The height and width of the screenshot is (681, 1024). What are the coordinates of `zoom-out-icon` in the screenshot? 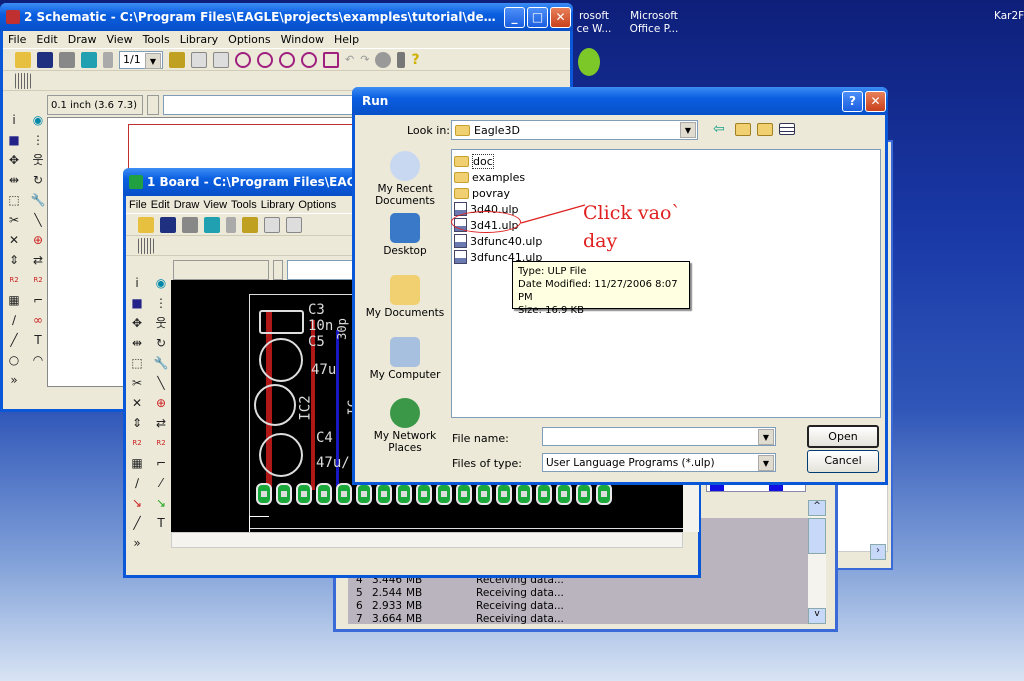 It's located at (287, 59).